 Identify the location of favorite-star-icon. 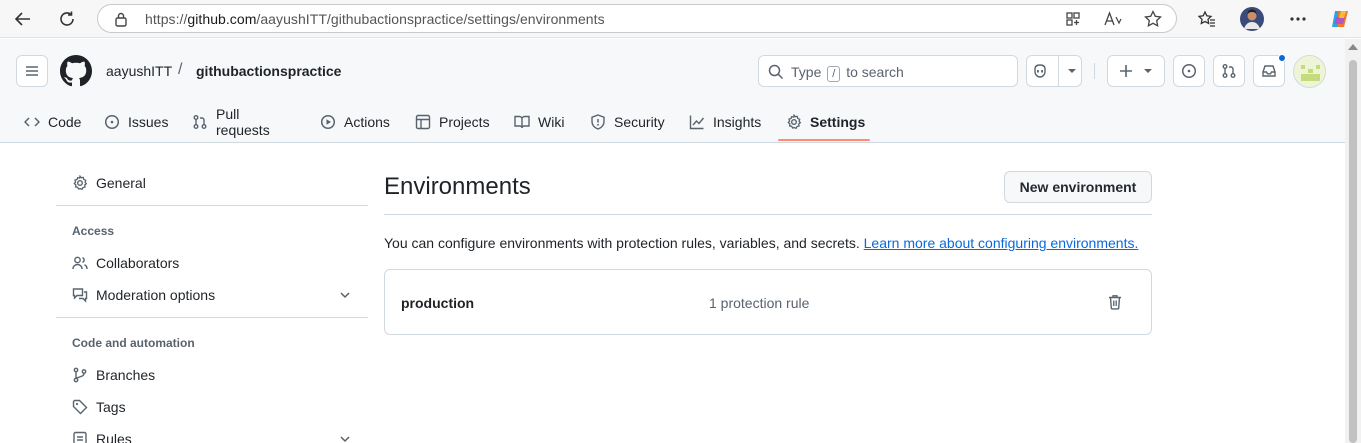
(1153, 19).